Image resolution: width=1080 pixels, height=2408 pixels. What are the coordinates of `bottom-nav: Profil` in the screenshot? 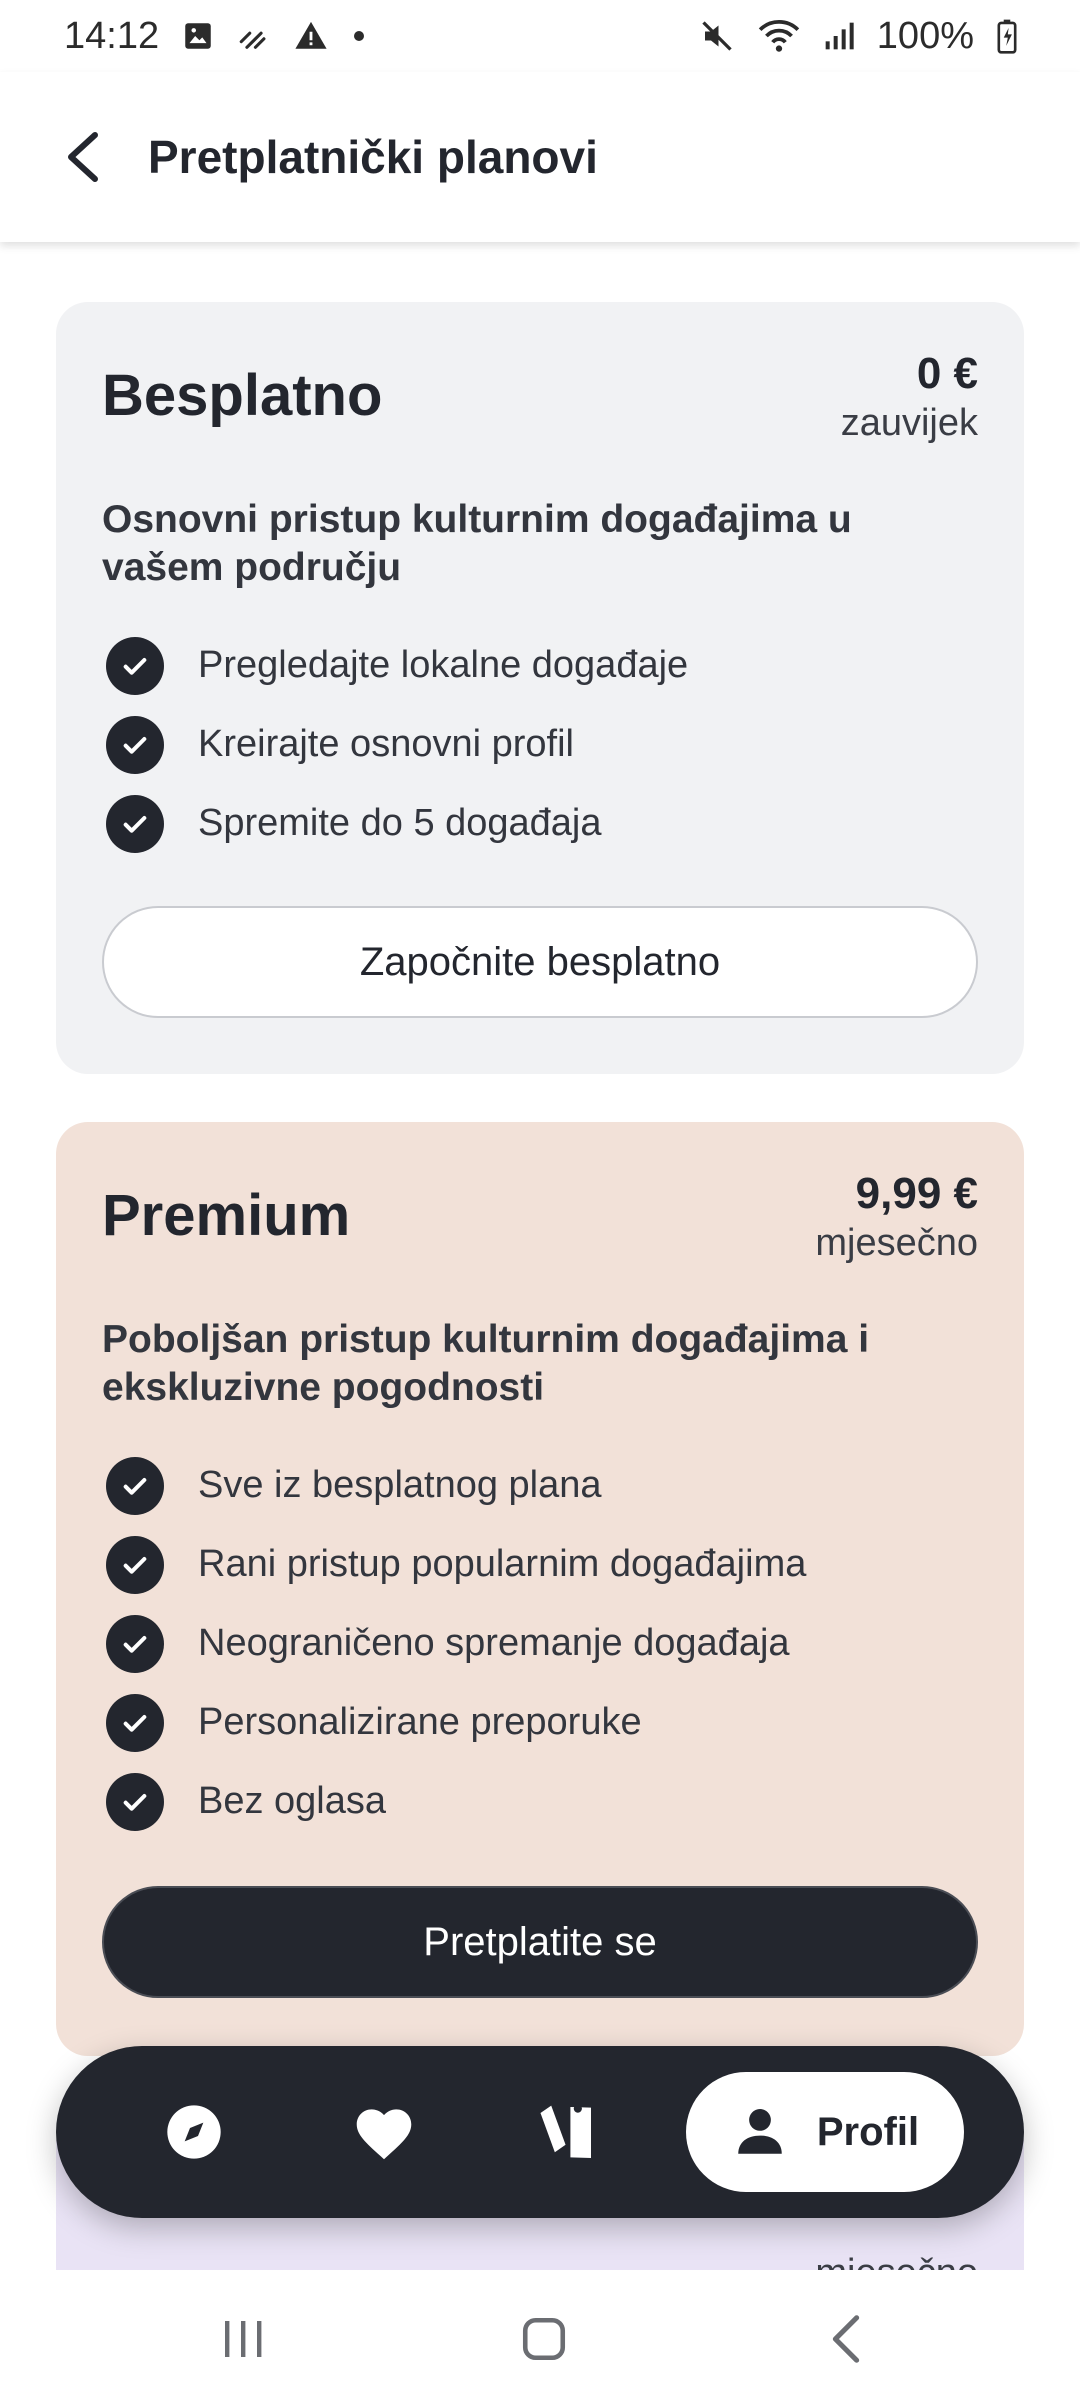 It's located at (540, 2132).